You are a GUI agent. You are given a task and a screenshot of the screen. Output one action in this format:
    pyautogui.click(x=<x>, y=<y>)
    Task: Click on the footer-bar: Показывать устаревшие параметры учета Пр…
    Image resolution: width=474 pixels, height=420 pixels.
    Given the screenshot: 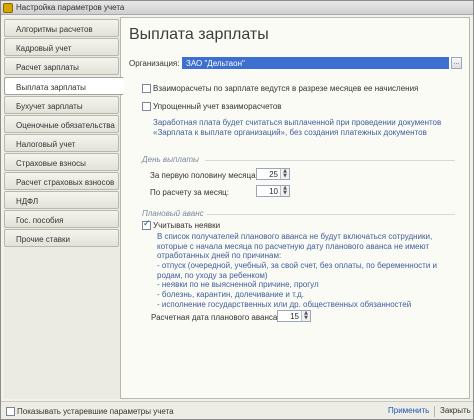 What is the action you would take?
    pyautogui.click(x=237, y=410)
    